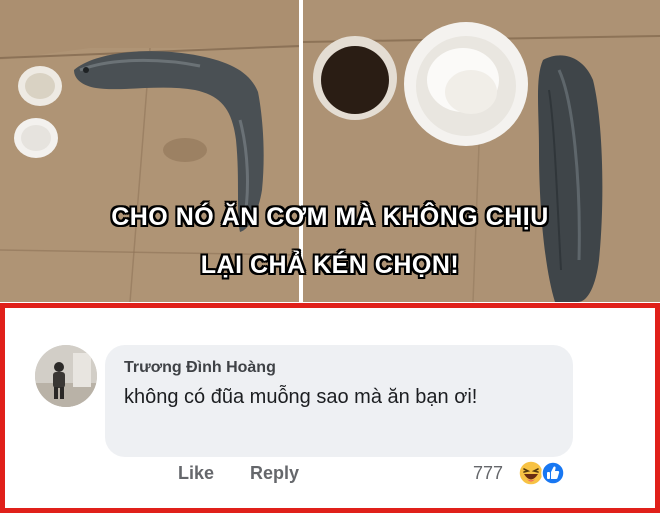 This screenshot has width=660, height=513. Describe the element at coordinates (330, 217) in the screenshot. I see `meme-caption-line-1: CHO NÓ ĂN CƠM MÀ KHÔNG CHỊU` at that location.